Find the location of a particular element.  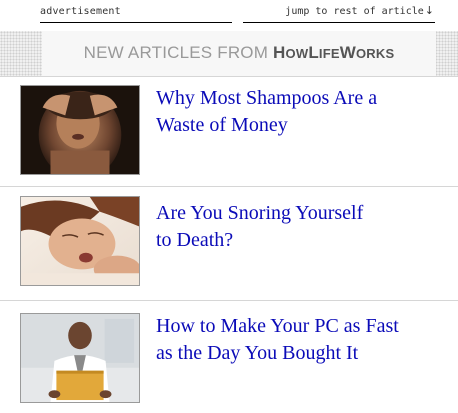

article-title-line: Why Most Shampoos Are a is located at coordinates (266, 98).